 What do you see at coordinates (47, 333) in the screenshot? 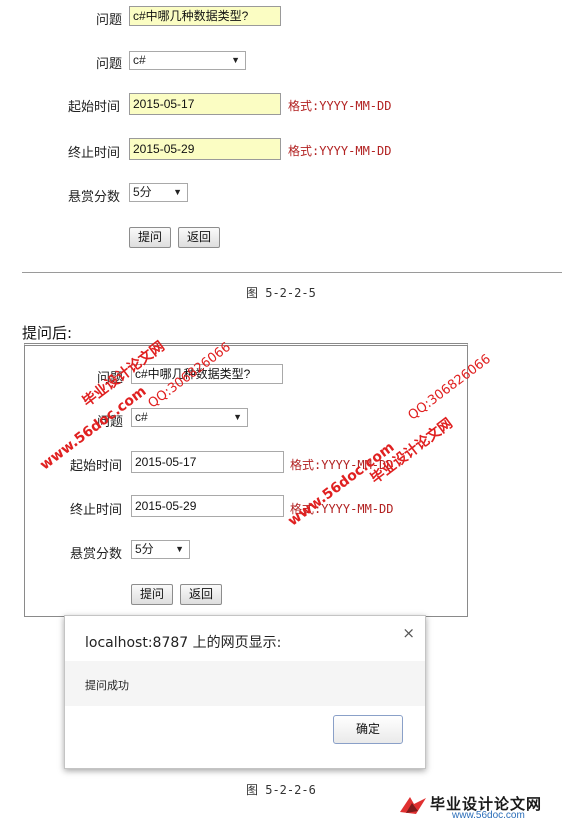
I see `section-heading: 提问后:` at bounding box center [47, 333].